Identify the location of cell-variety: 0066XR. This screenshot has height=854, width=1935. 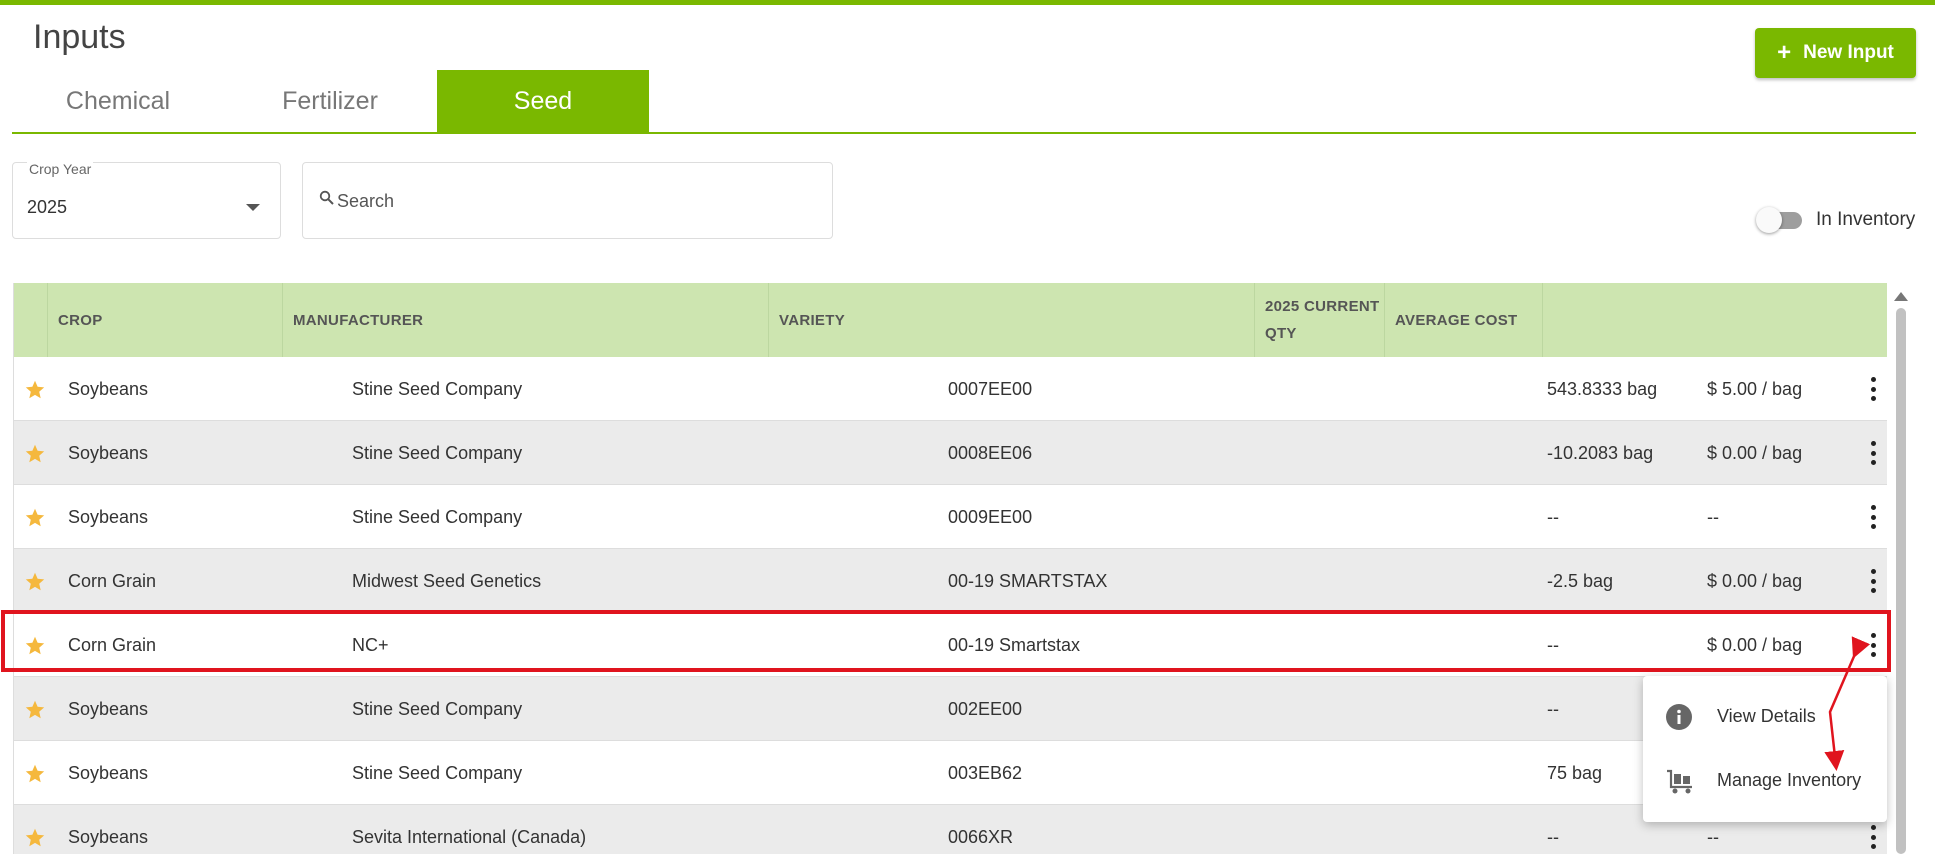
(981, 836).